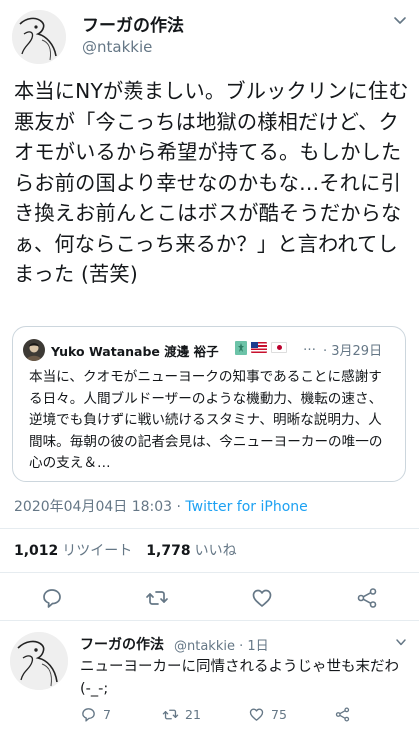 This screenshot has width=419, height=732. Describe the element at coordinates (239, 678) in the screenshot. I see `reply-text: ニューヨーカーに同情されるようじゃ世も末だわ (-_-;` at that location.